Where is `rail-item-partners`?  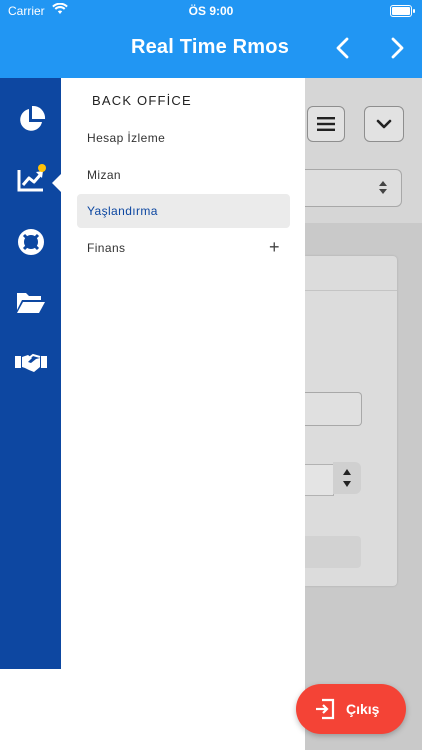 rail-item-partners is located at coordinates (30, 363).